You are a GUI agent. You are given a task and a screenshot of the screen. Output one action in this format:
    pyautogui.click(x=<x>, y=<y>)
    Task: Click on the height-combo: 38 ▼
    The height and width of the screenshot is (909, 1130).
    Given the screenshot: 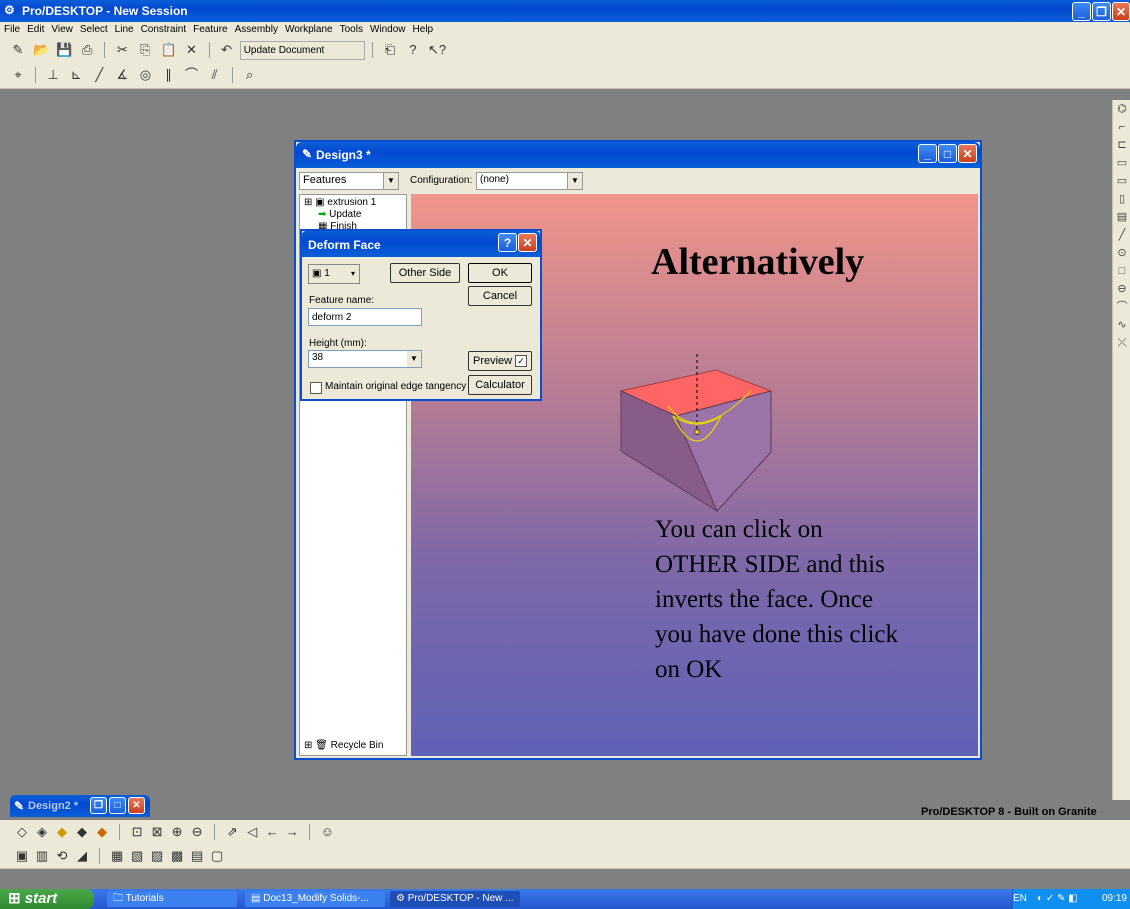 What is the action you would take?
    pyautogui.click(x=365, y=359)
    